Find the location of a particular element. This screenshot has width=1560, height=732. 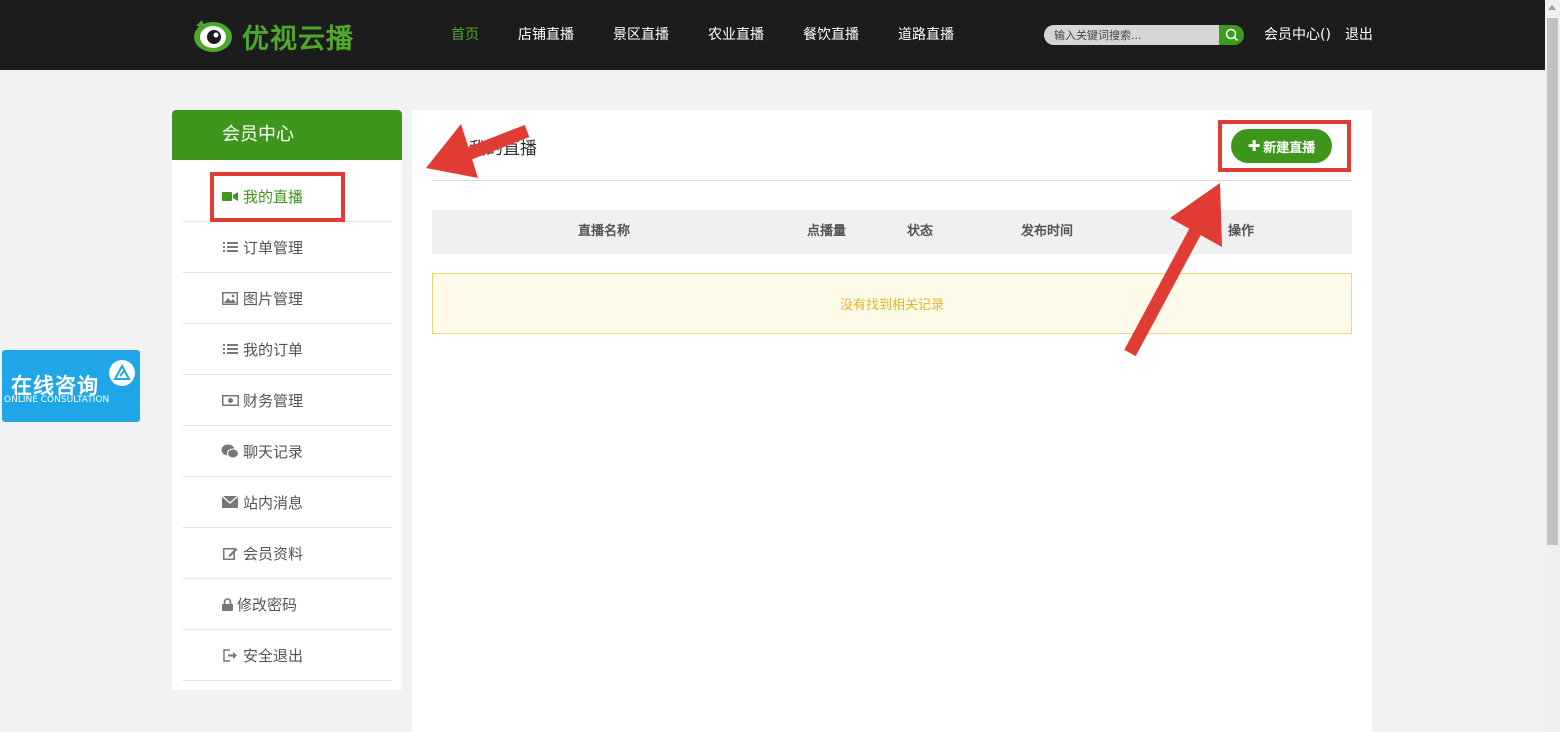

column-header-views: 点播量 is located at coordinates (827, 231).